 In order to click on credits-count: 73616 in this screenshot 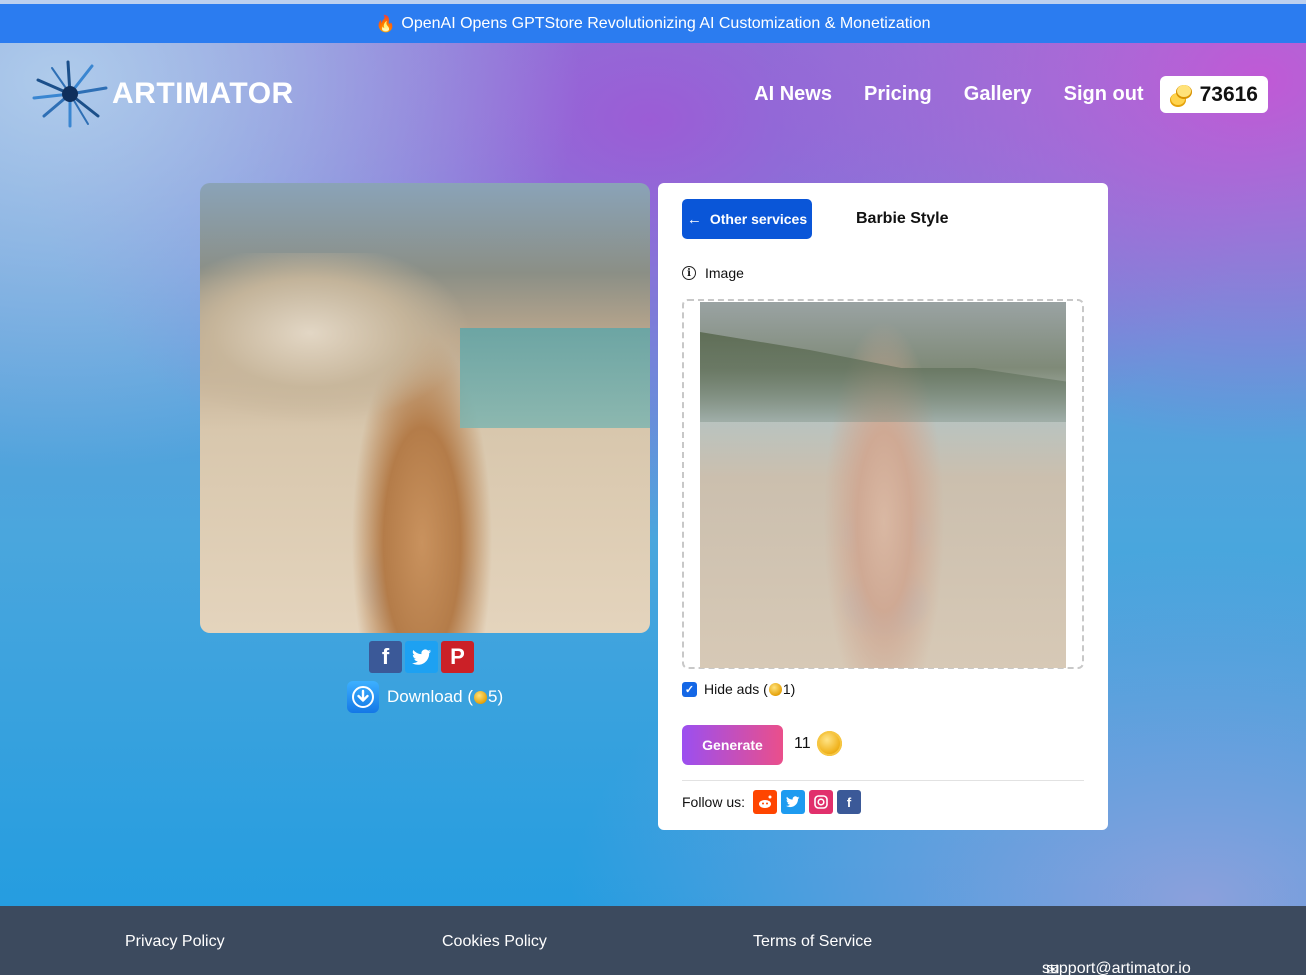, I will do `click(1228, 94)`.